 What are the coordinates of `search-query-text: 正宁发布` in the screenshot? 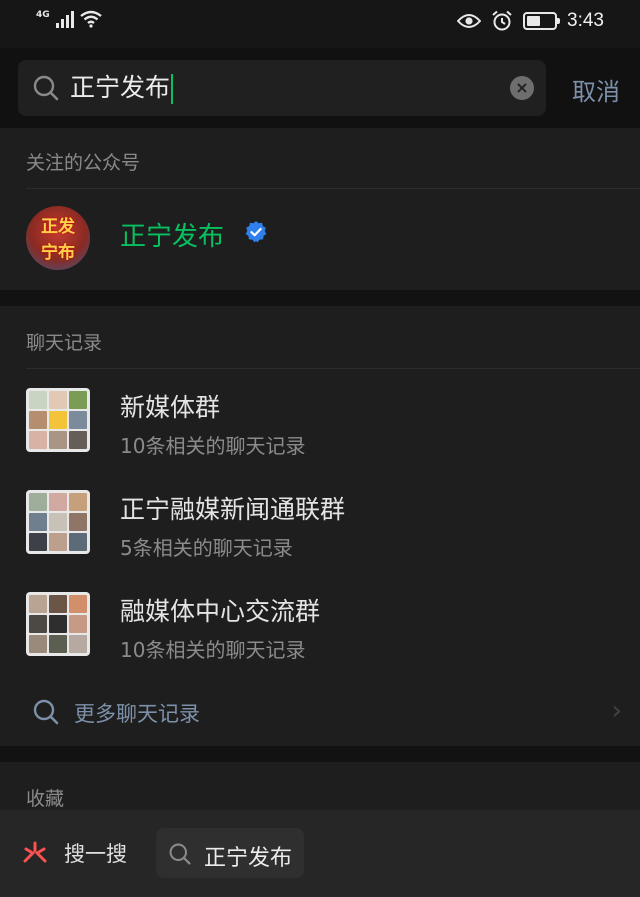 It's located at (120, 87).